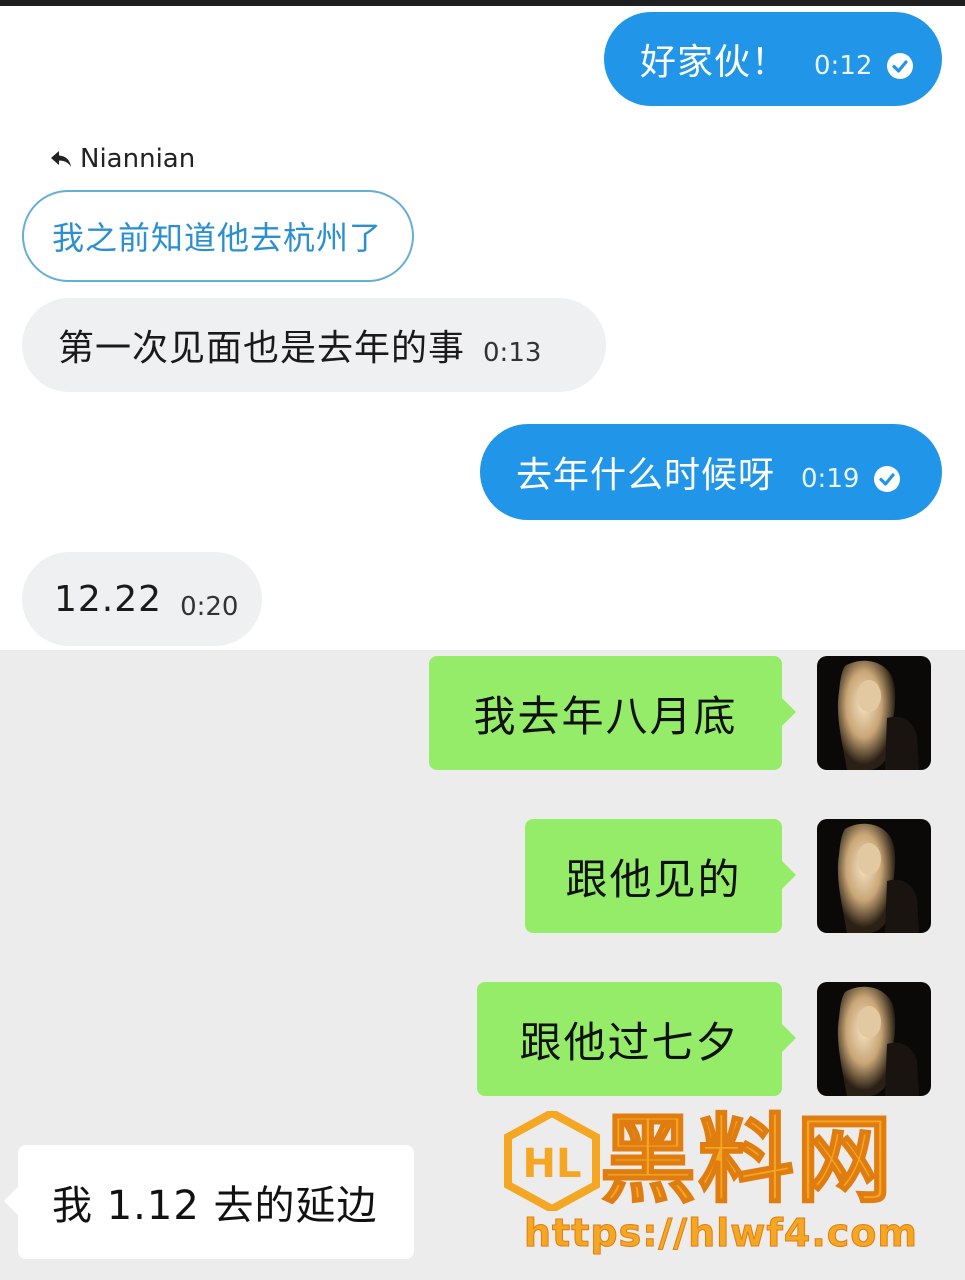 This screenshot has height=1280, width=965. What do you see at coordinates (215, 1206) in the screenshot?
I see `message-text: 我 1.12 去的延边` at bounding box center [215, 1206].